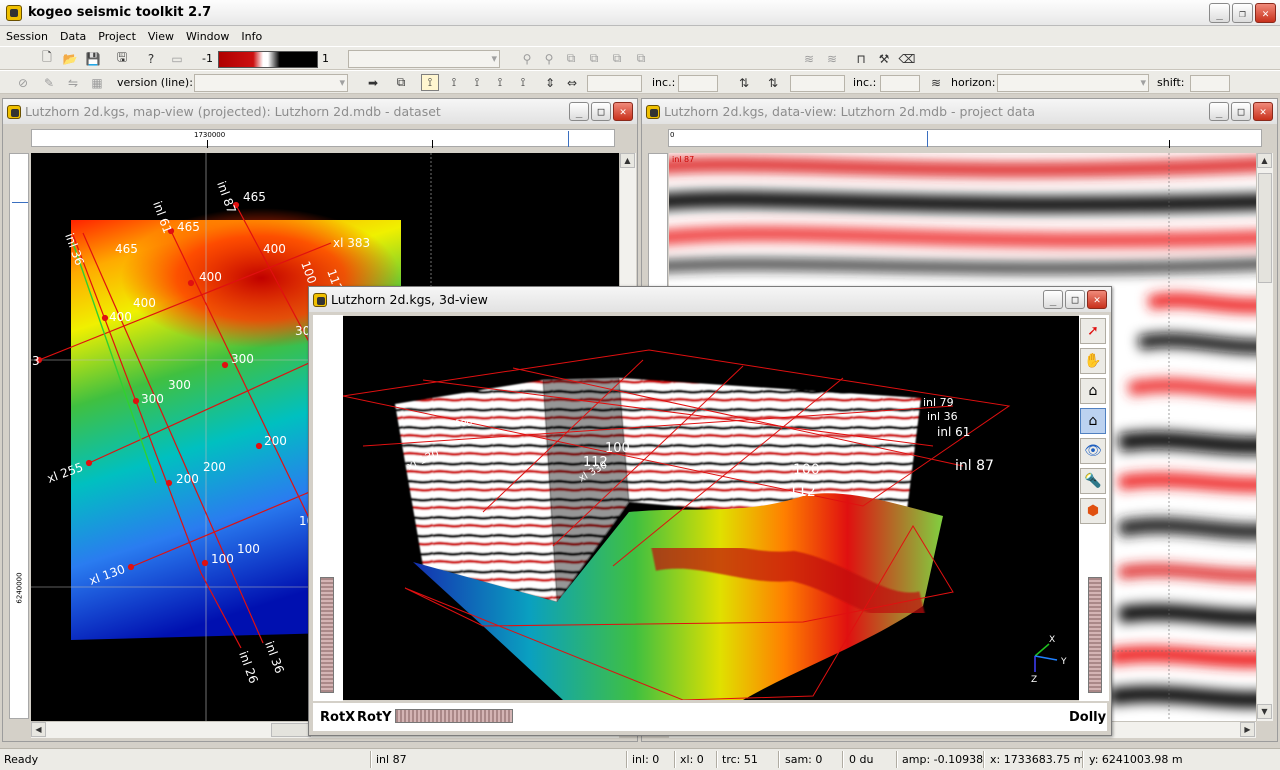  I want to click on compress-icon: ⇋, so click(73, 82).